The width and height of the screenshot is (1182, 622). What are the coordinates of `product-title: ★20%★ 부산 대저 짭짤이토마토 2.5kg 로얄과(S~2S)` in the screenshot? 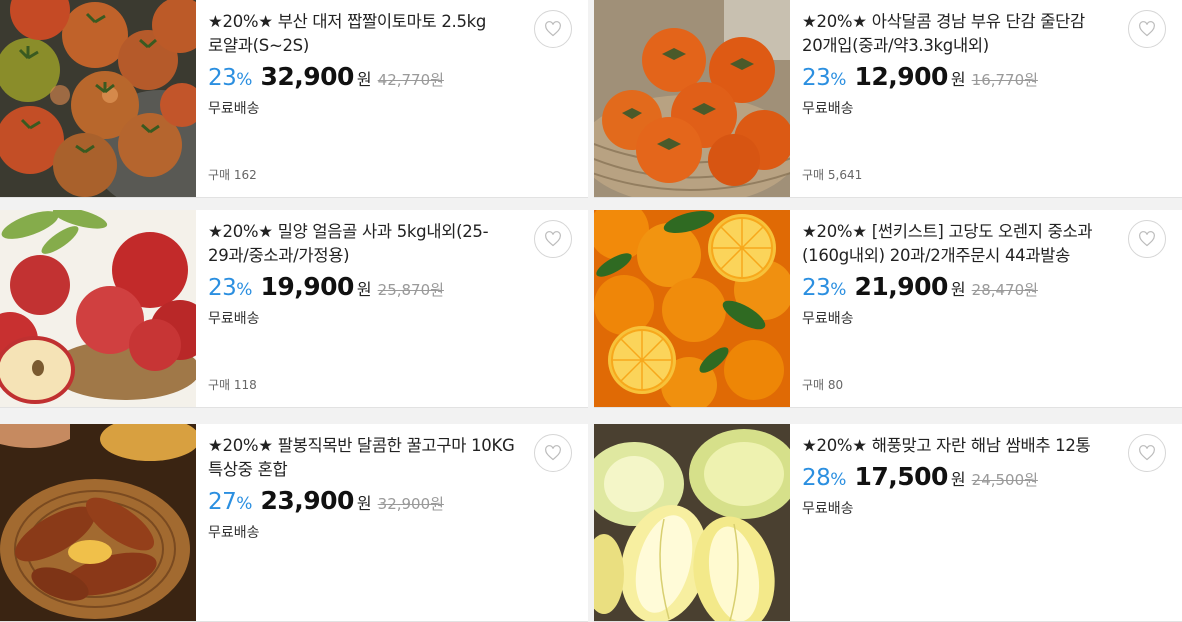 It's located at (367, 34).